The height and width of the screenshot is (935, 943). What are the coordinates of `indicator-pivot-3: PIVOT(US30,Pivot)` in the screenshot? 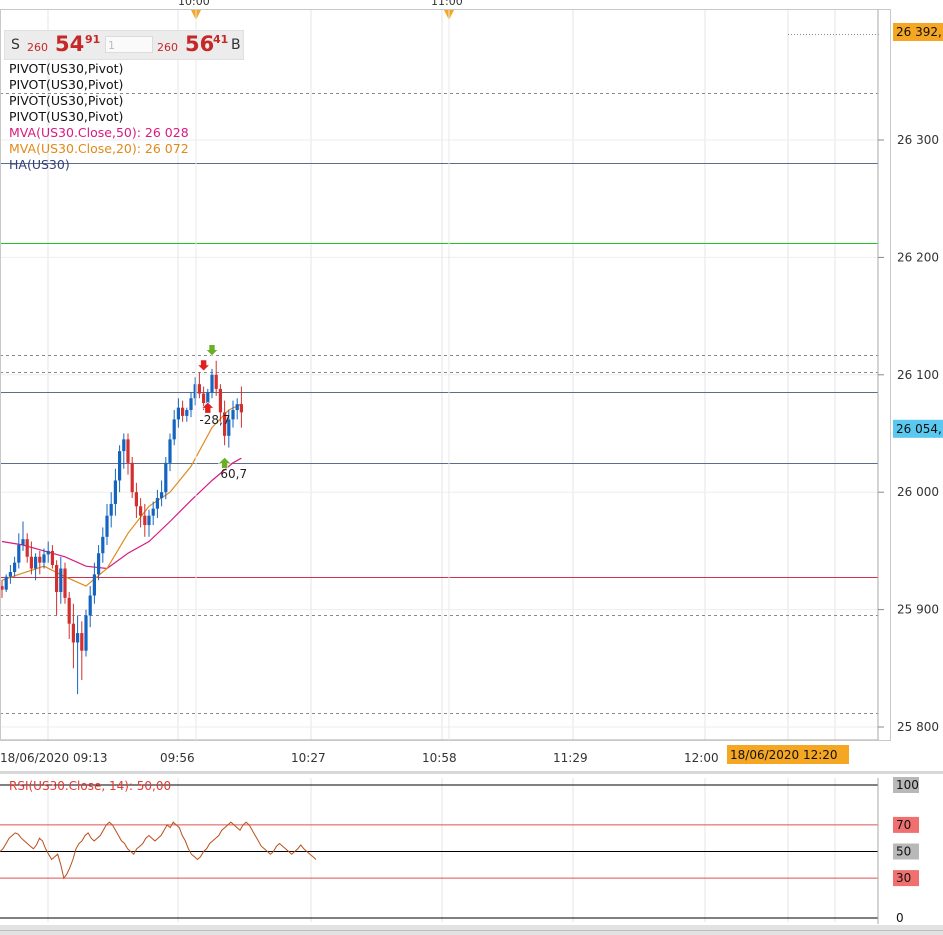 It's located at (99, 101).